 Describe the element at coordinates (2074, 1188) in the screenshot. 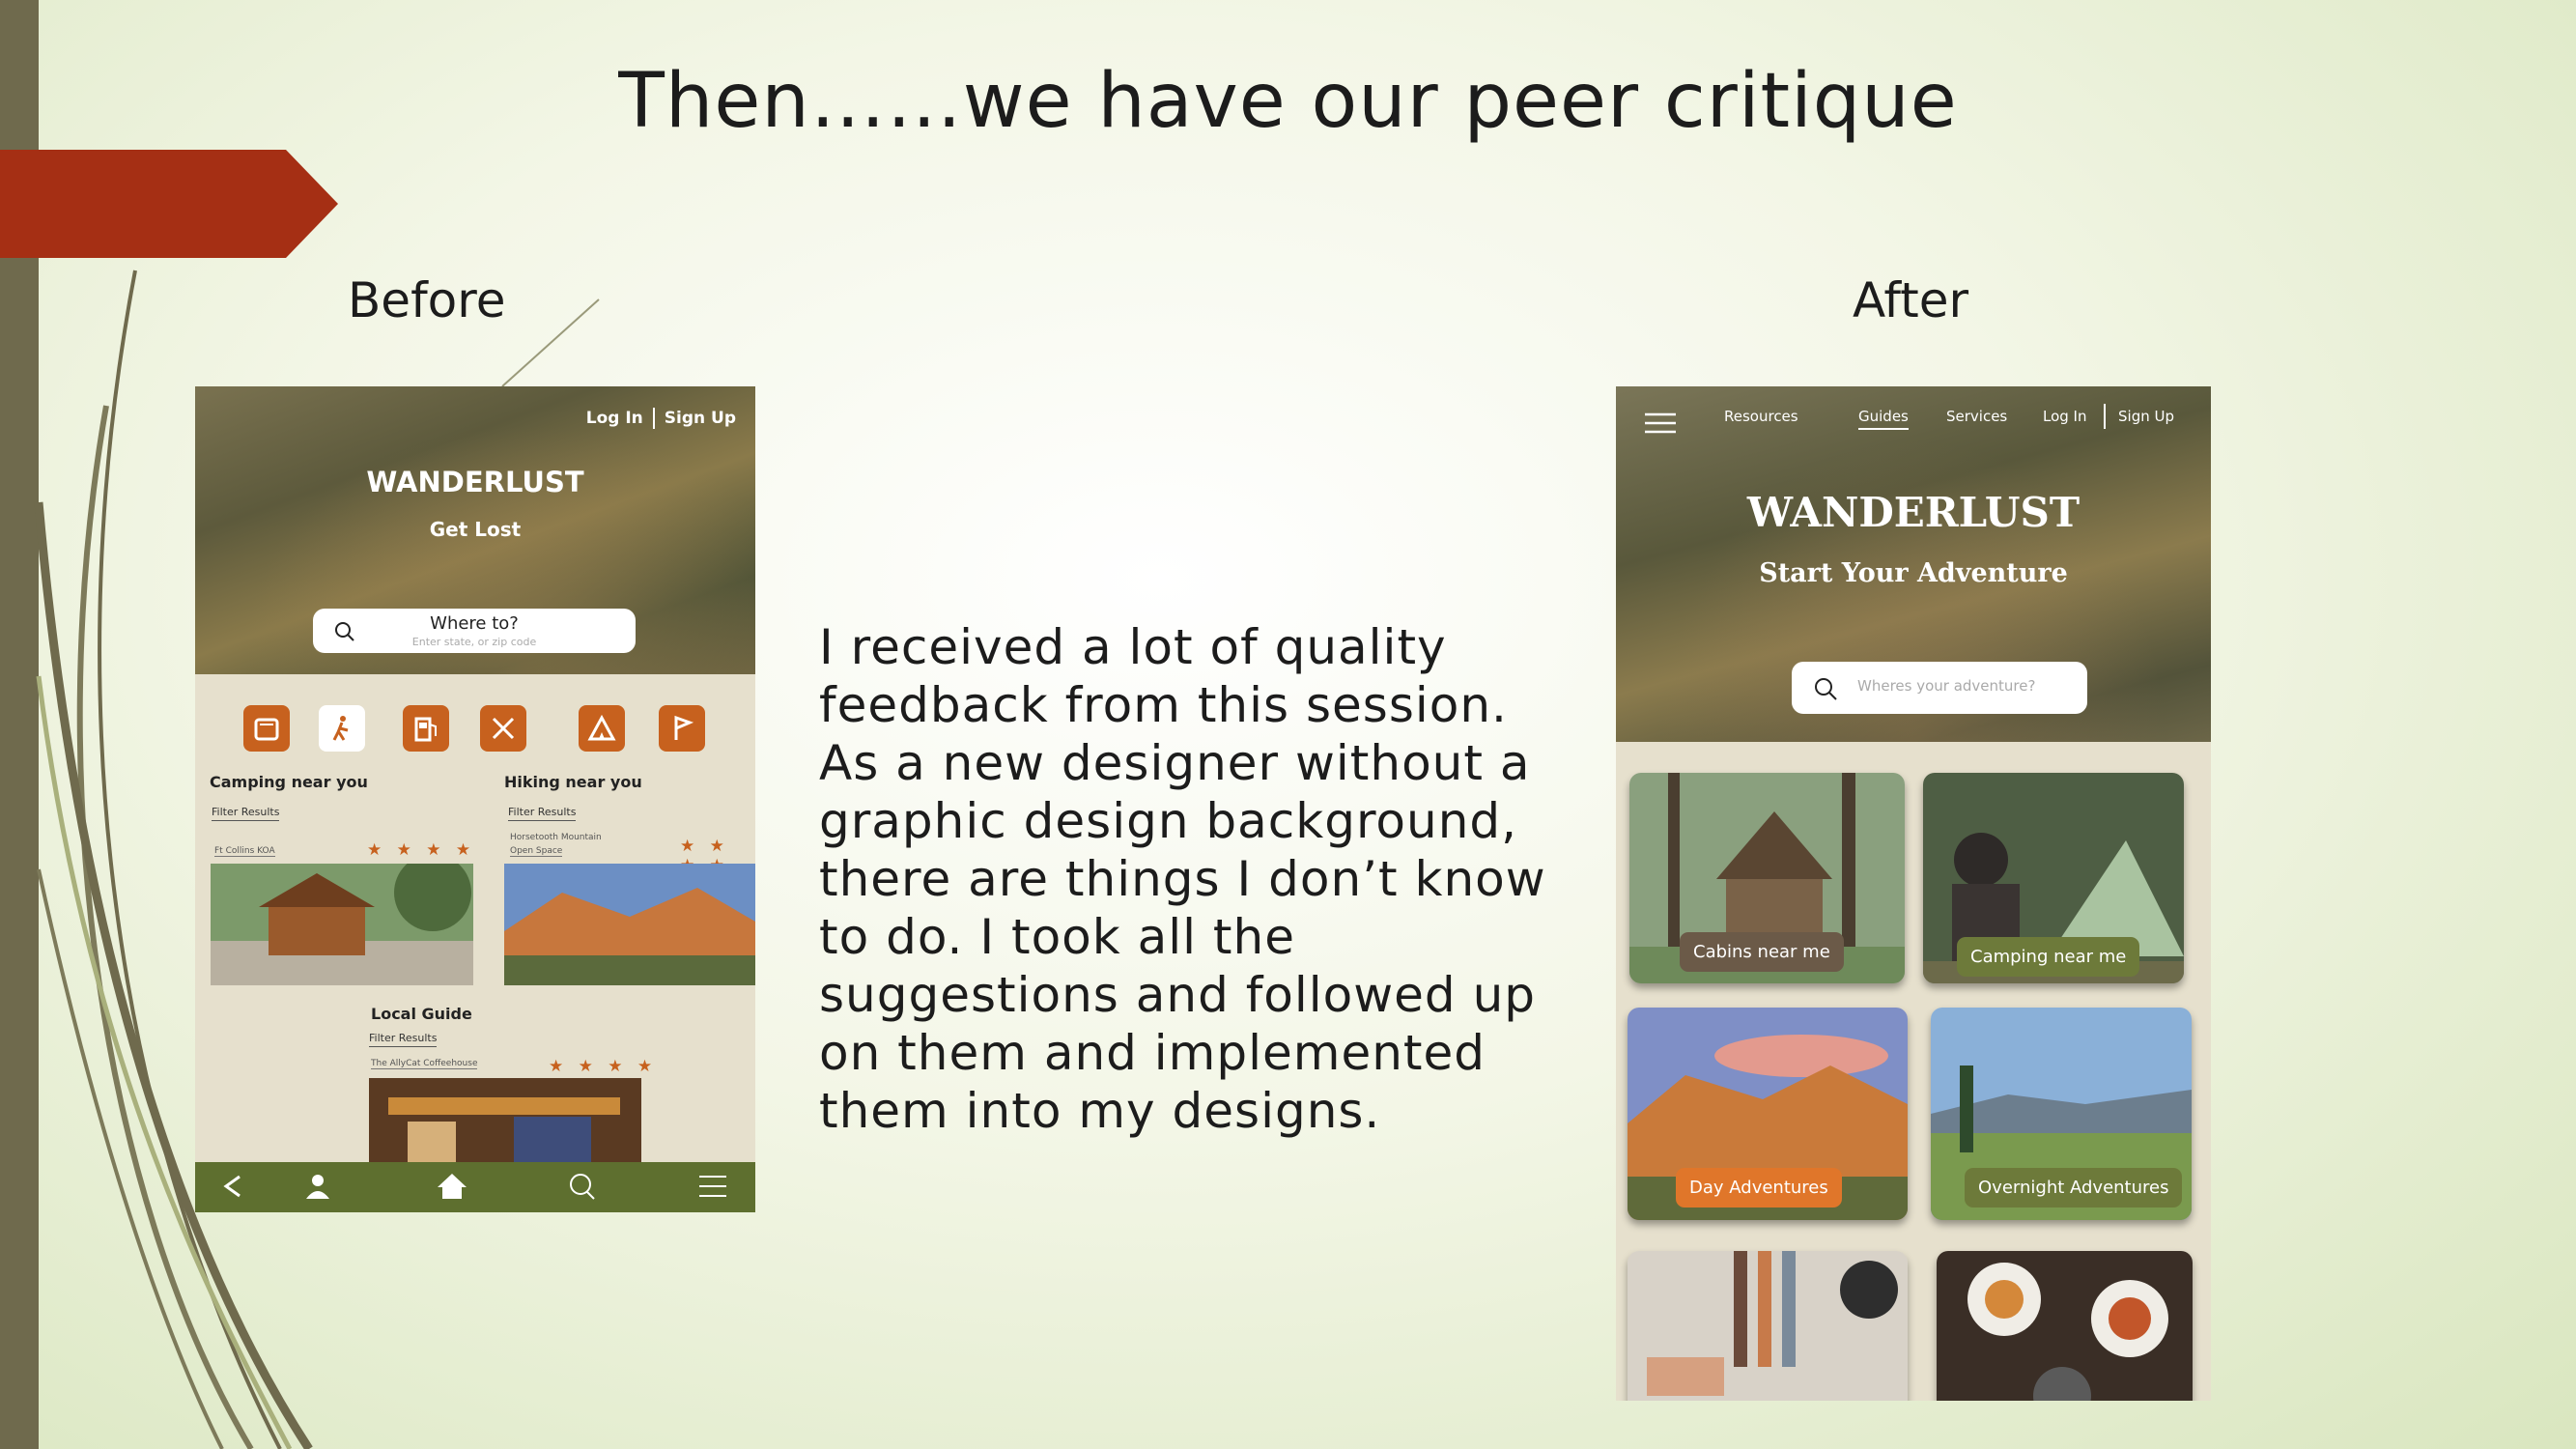

I see `overnight-adventures-label: Overnight Adventures` at that location.